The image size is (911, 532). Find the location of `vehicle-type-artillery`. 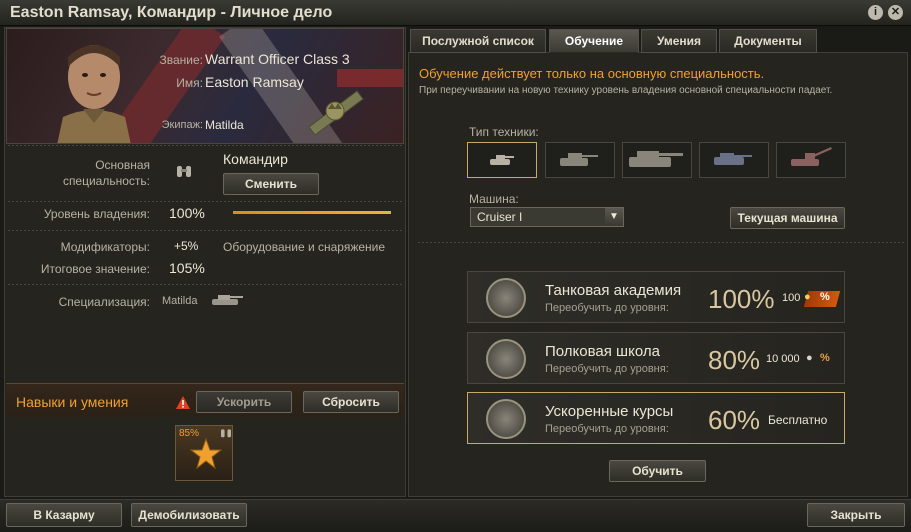

vehicle-type-artillery is located at coordinates (811, 160).